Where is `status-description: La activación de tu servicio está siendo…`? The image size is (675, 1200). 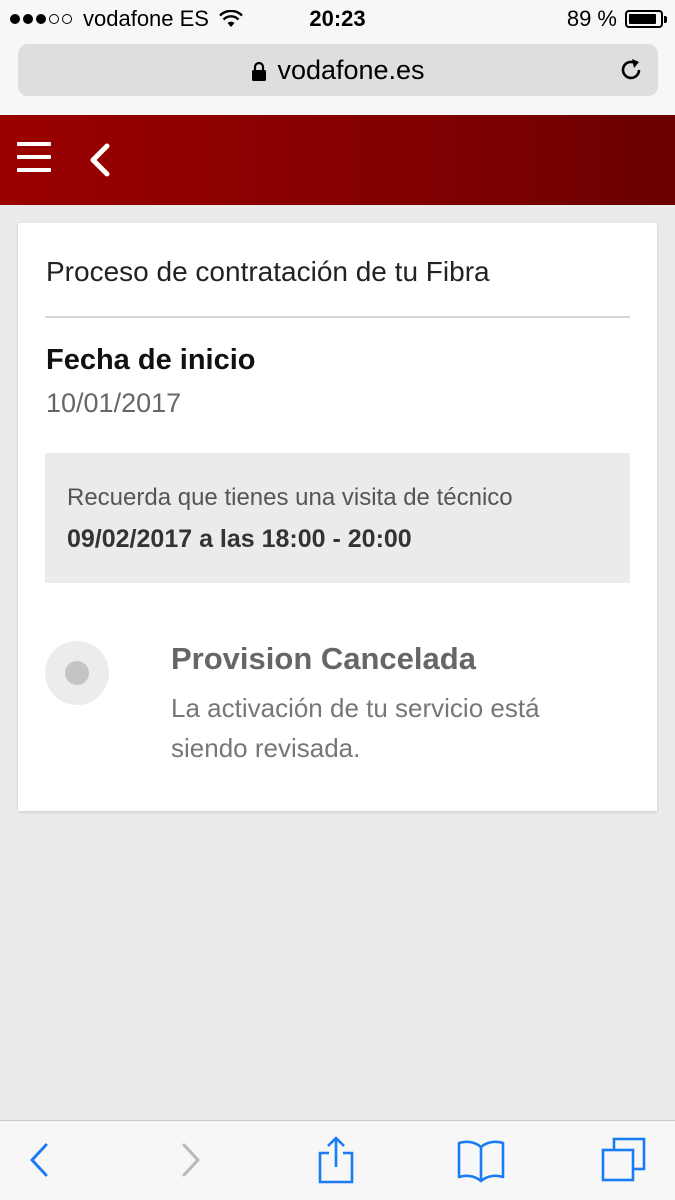
status-description: La activación de tu servicio está siendo… is located at coordinates (355, 728).